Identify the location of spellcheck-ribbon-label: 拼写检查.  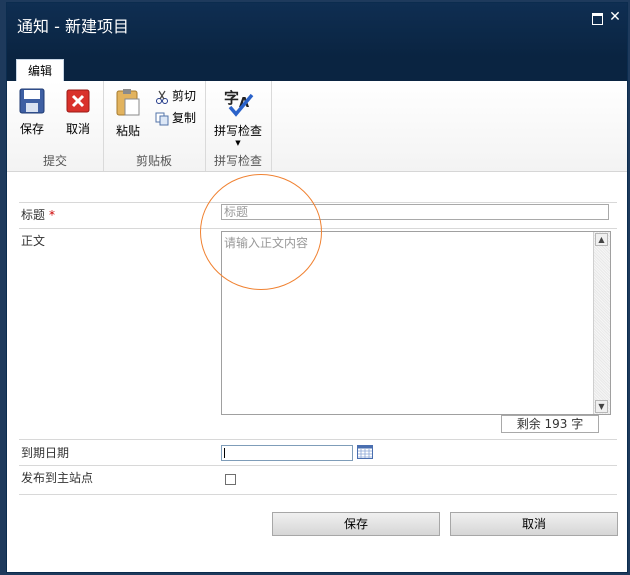
(237, 131).